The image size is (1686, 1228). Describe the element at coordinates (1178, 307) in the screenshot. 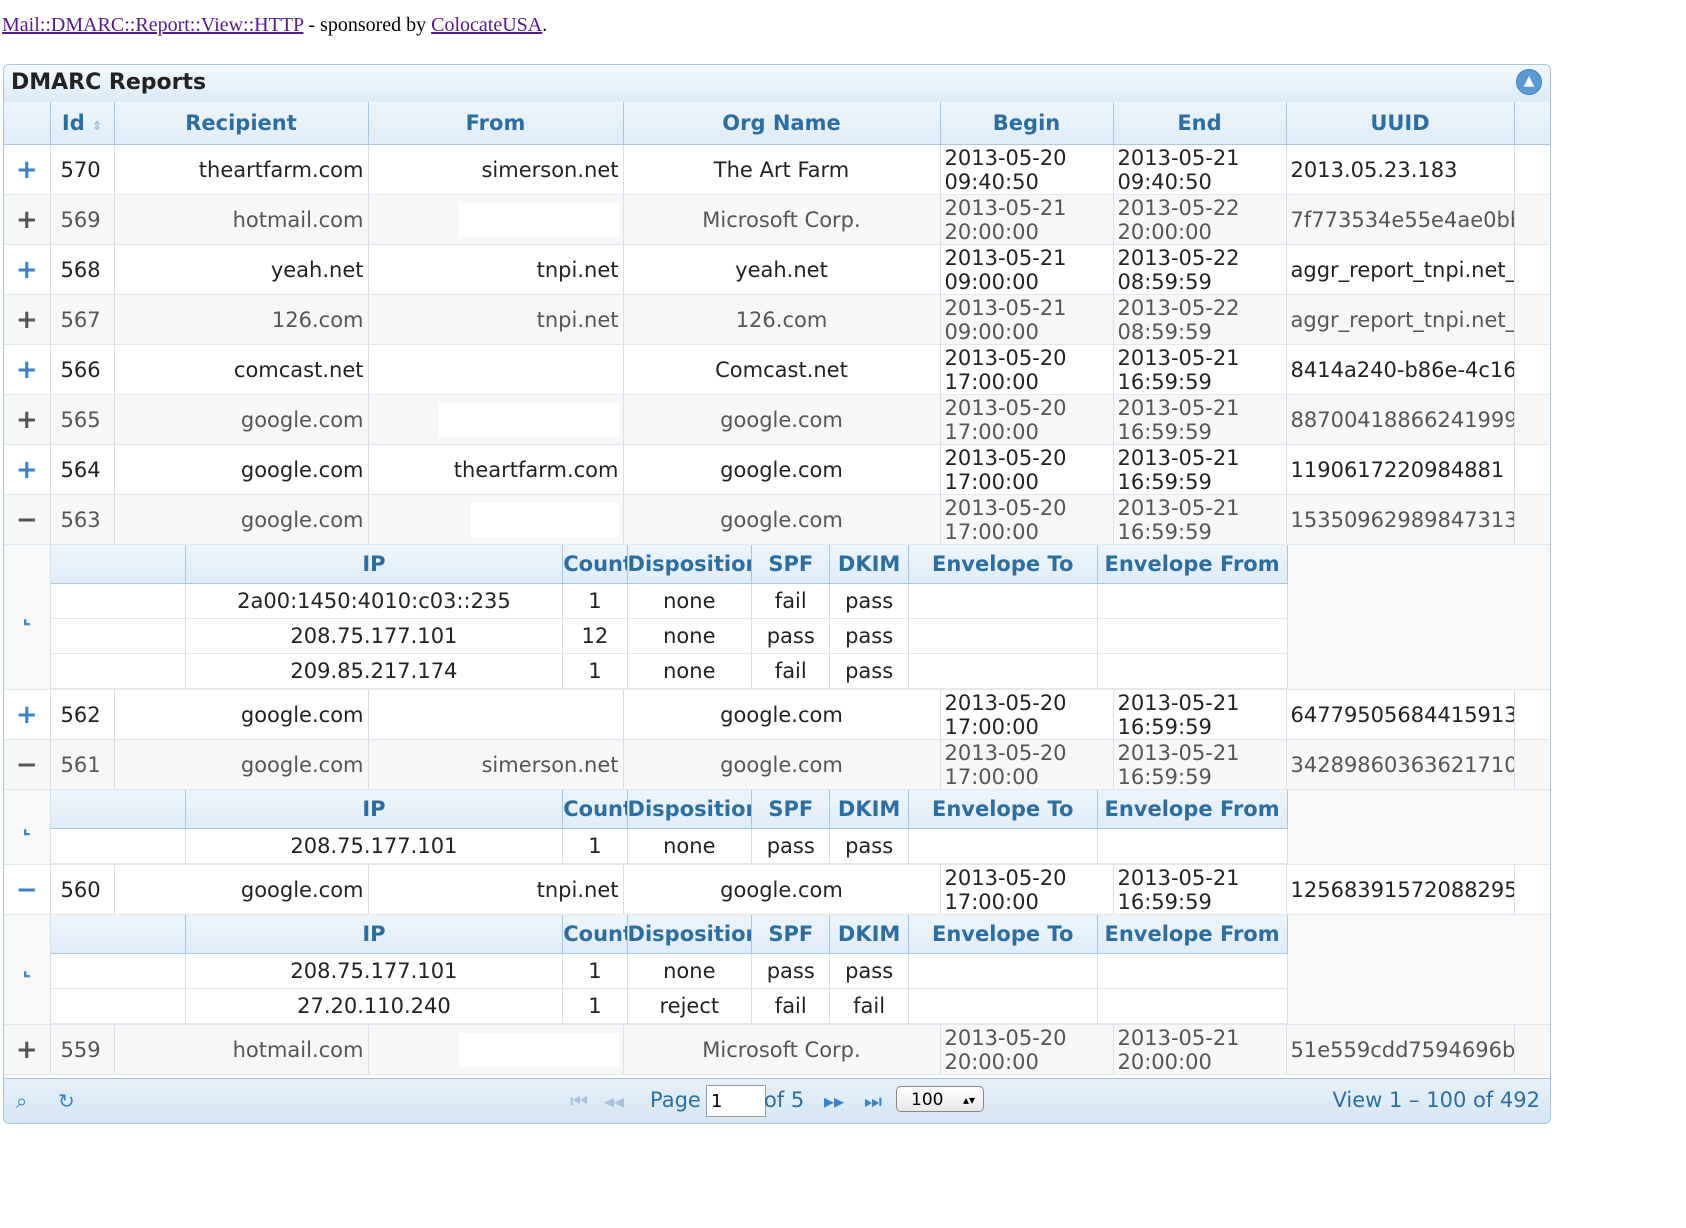

I see `end-date: 2013-05-22` at that location.